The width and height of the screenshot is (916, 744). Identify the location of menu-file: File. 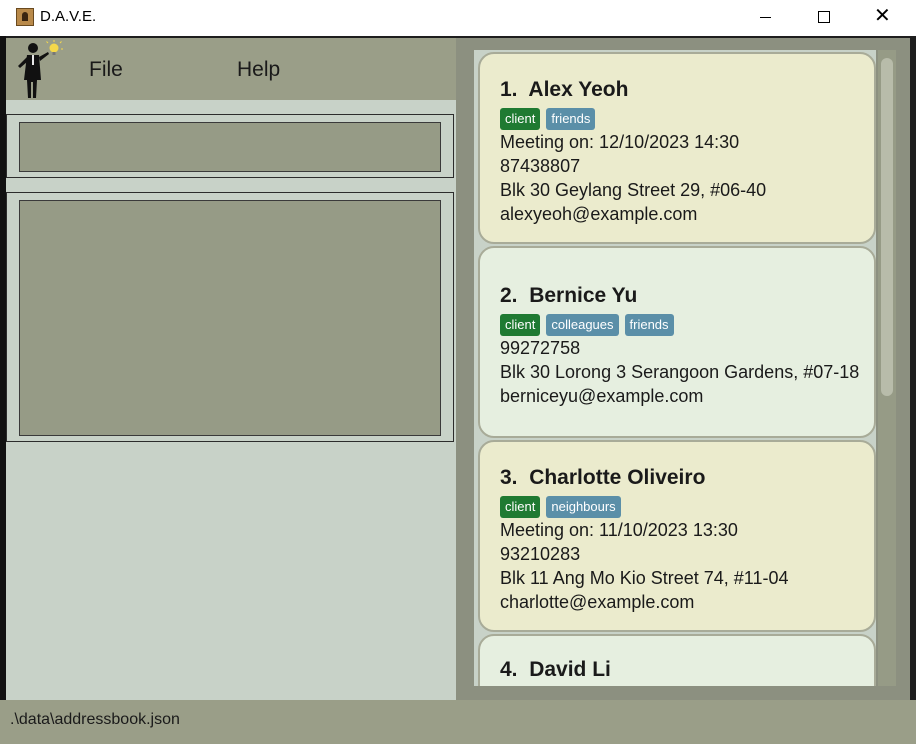
(106, 70).